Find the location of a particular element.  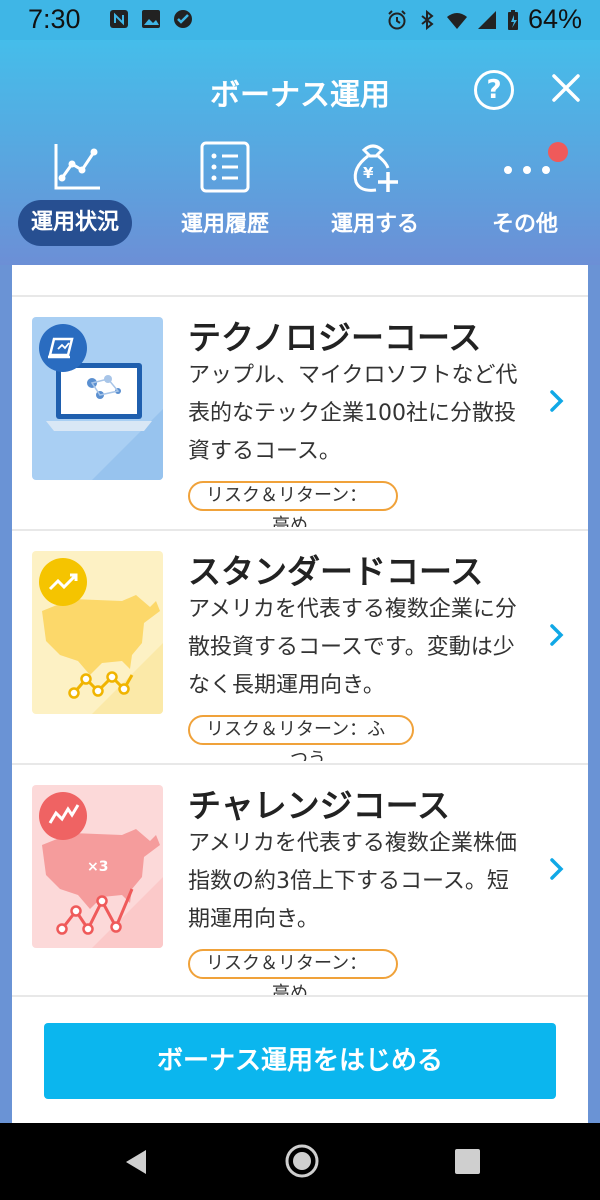

usa-map-icon is located at coordinates (101, 636).